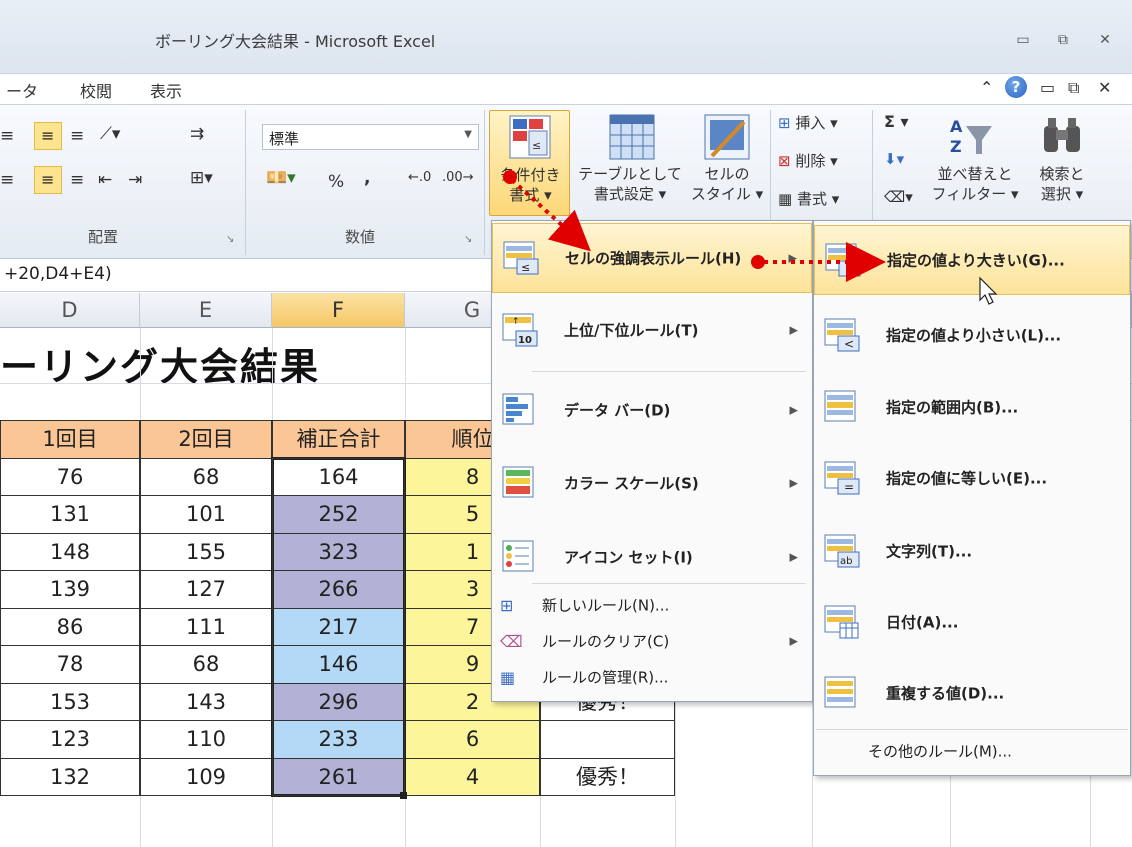  I want to click on annotation-dot, so click(758, 262).